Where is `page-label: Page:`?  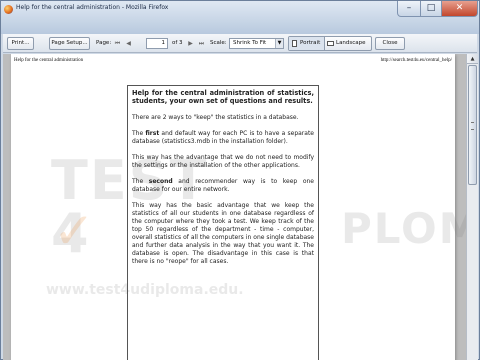
page-label: Page: is located at coordinates (104, 43).